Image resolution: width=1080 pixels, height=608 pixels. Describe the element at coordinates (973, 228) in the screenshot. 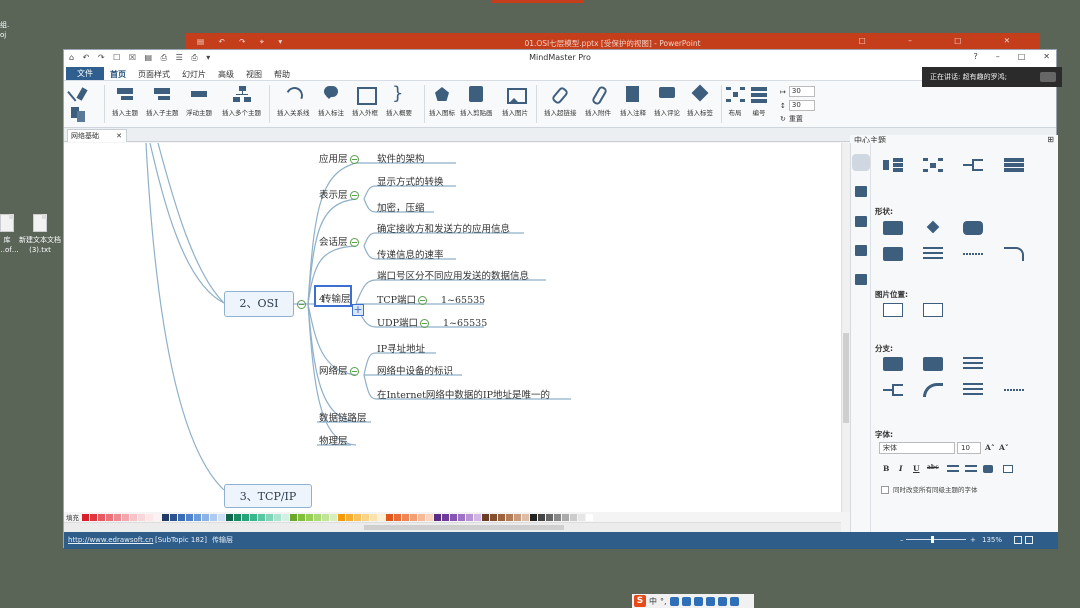

I see `shape-rounded-rect-icon` at that location.